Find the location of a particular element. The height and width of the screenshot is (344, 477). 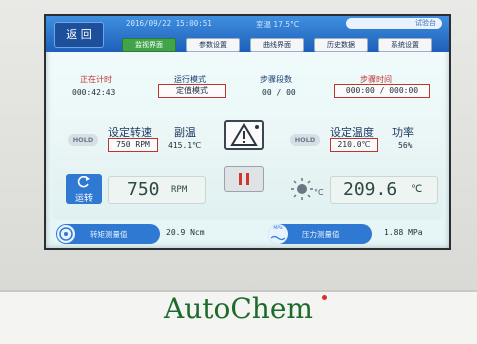

aux-temp-value: 415.1℃ is located at coordinates (185, 145).